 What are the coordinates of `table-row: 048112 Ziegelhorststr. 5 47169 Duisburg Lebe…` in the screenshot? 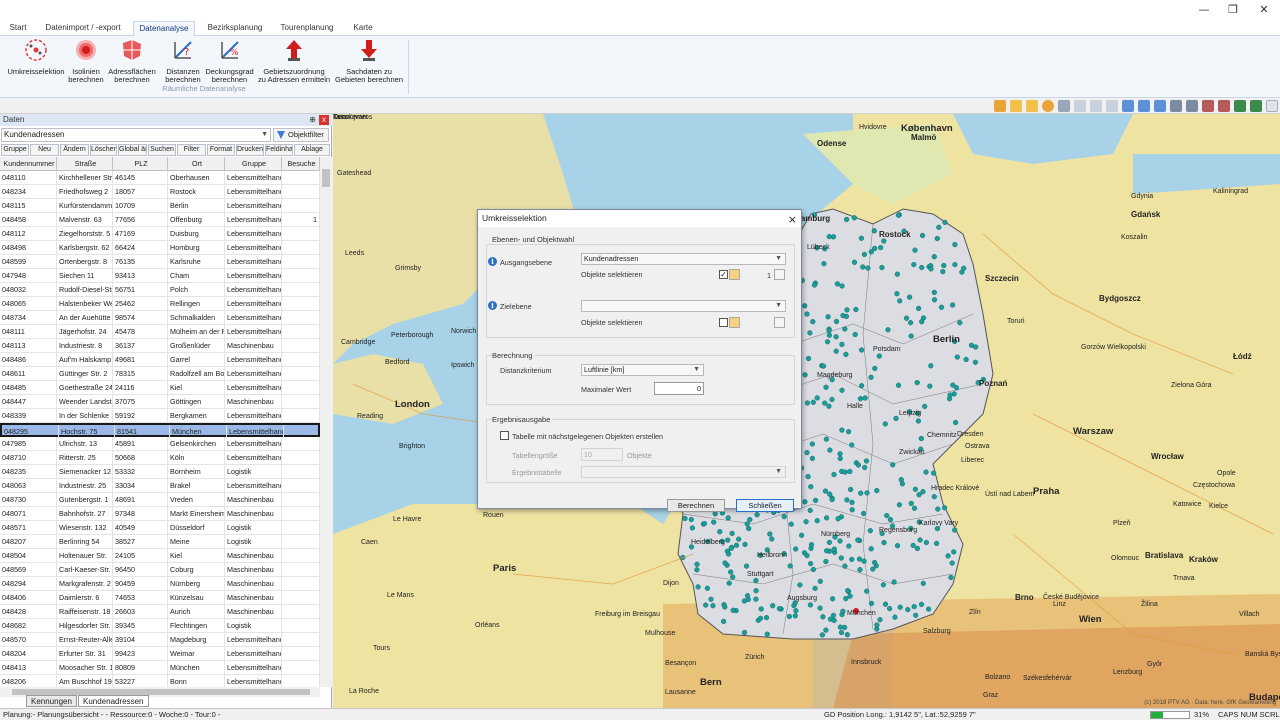 It's located at (160, 234).